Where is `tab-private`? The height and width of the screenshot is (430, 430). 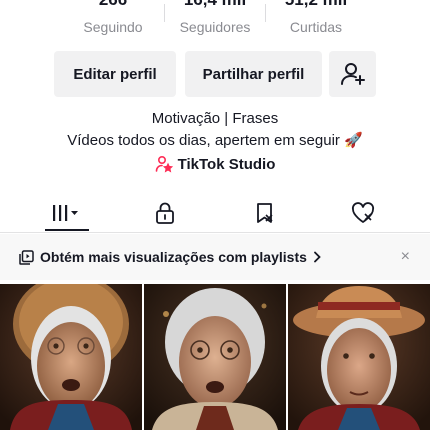 tab-private is located at coordinates (165, 213).